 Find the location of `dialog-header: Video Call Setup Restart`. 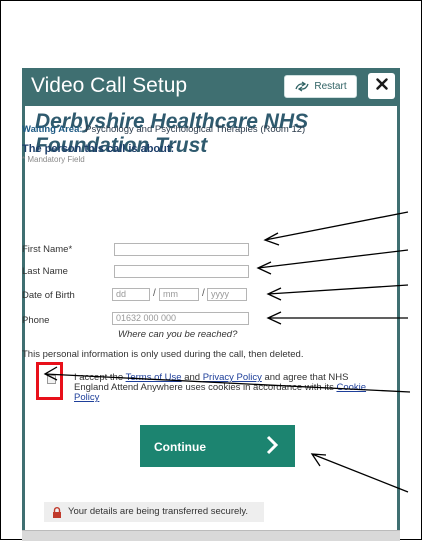

dialog-header: Video Call Setup Restart is located at coordinates (211, 87).